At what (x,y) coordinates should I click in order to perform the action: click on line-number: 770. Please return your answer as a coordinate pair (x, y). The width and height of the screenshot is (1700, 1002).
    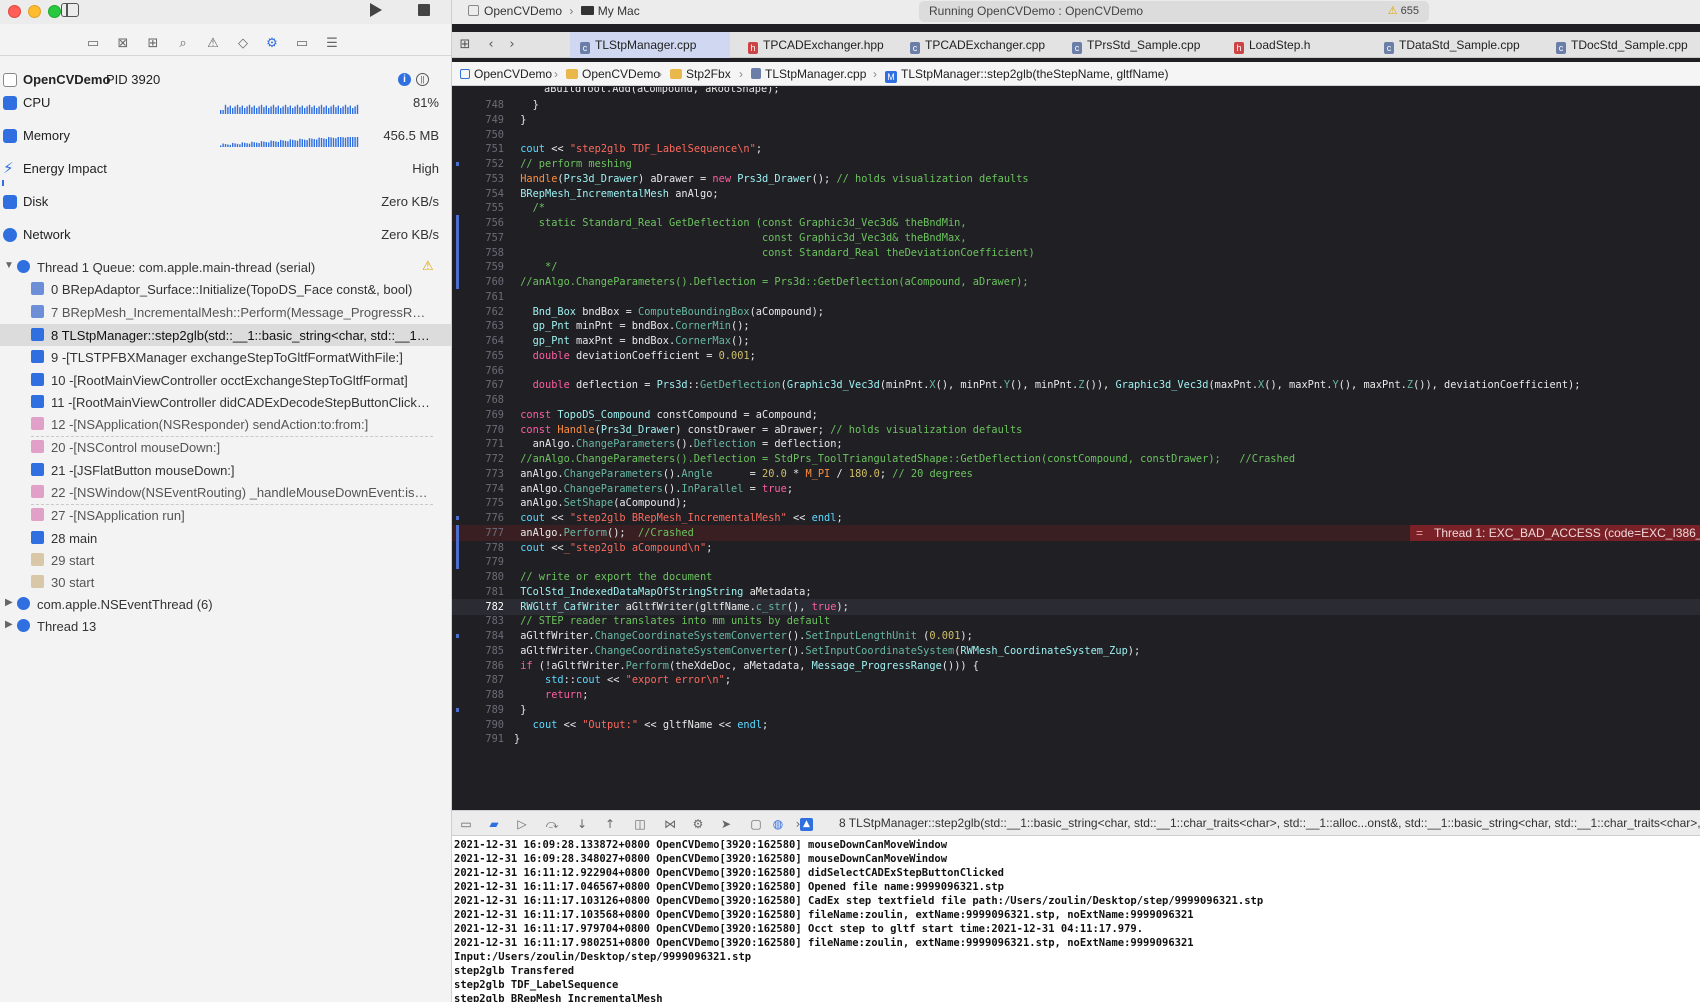
    Looking at the image, I should click on (484, 430).